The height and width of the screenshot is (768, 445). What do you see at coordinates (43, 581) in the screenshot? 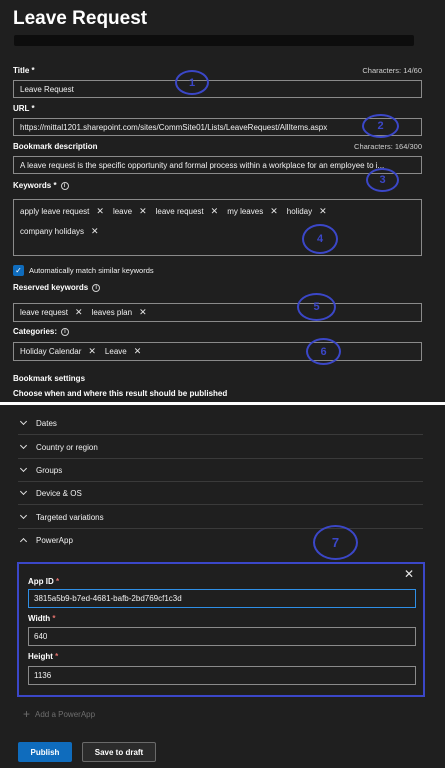
I see `app-id-label: App ID *` at bounding box center [43, 581].